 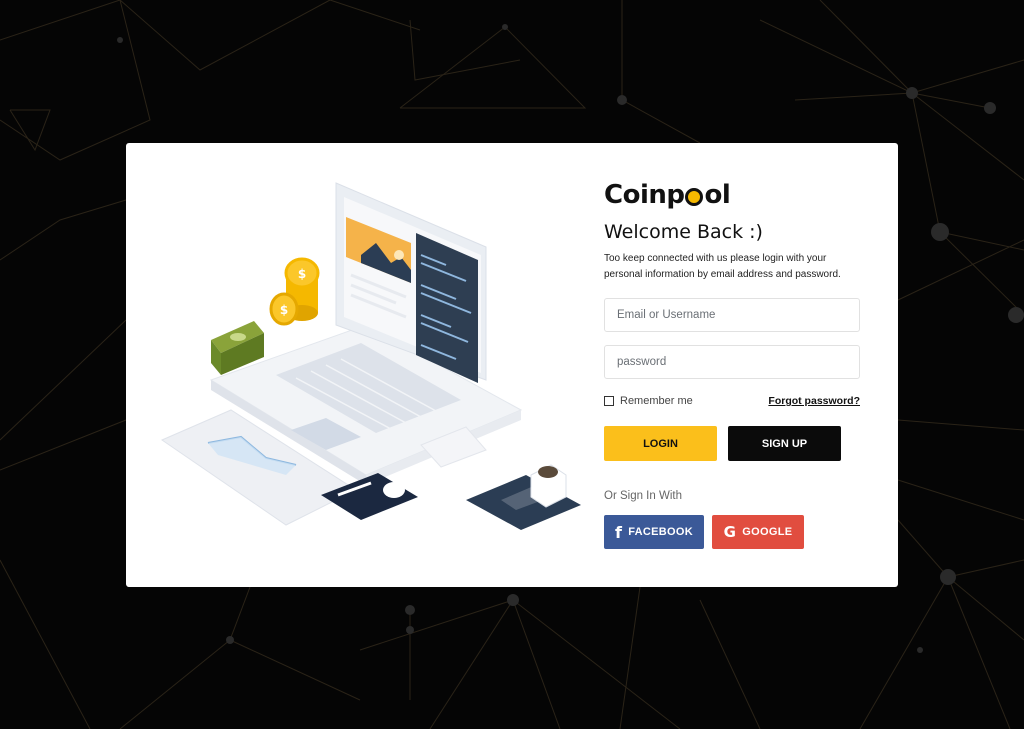 What do you see at coordinates (609, 401) in the screenshot?
I see `remember-checkbox` at bounding box center [609, 401].